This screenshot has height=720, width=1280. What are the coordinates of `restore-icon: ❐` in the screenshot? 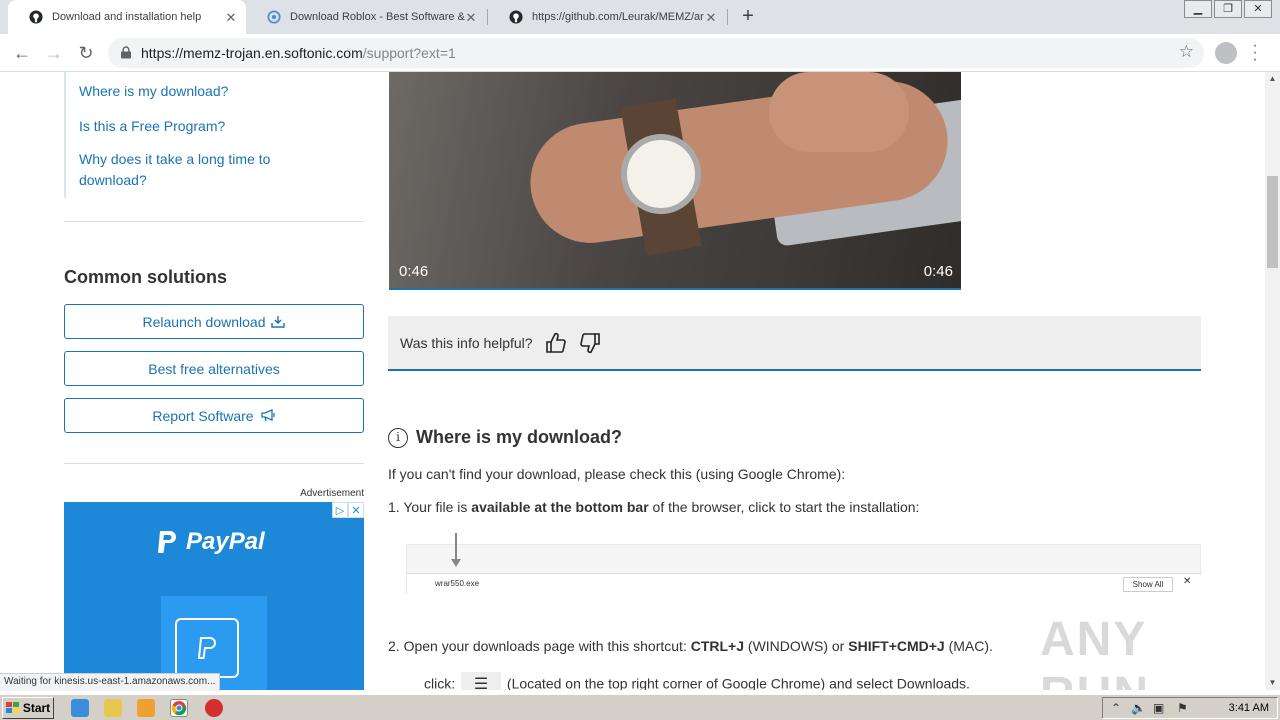 It's located at (1228, 9).